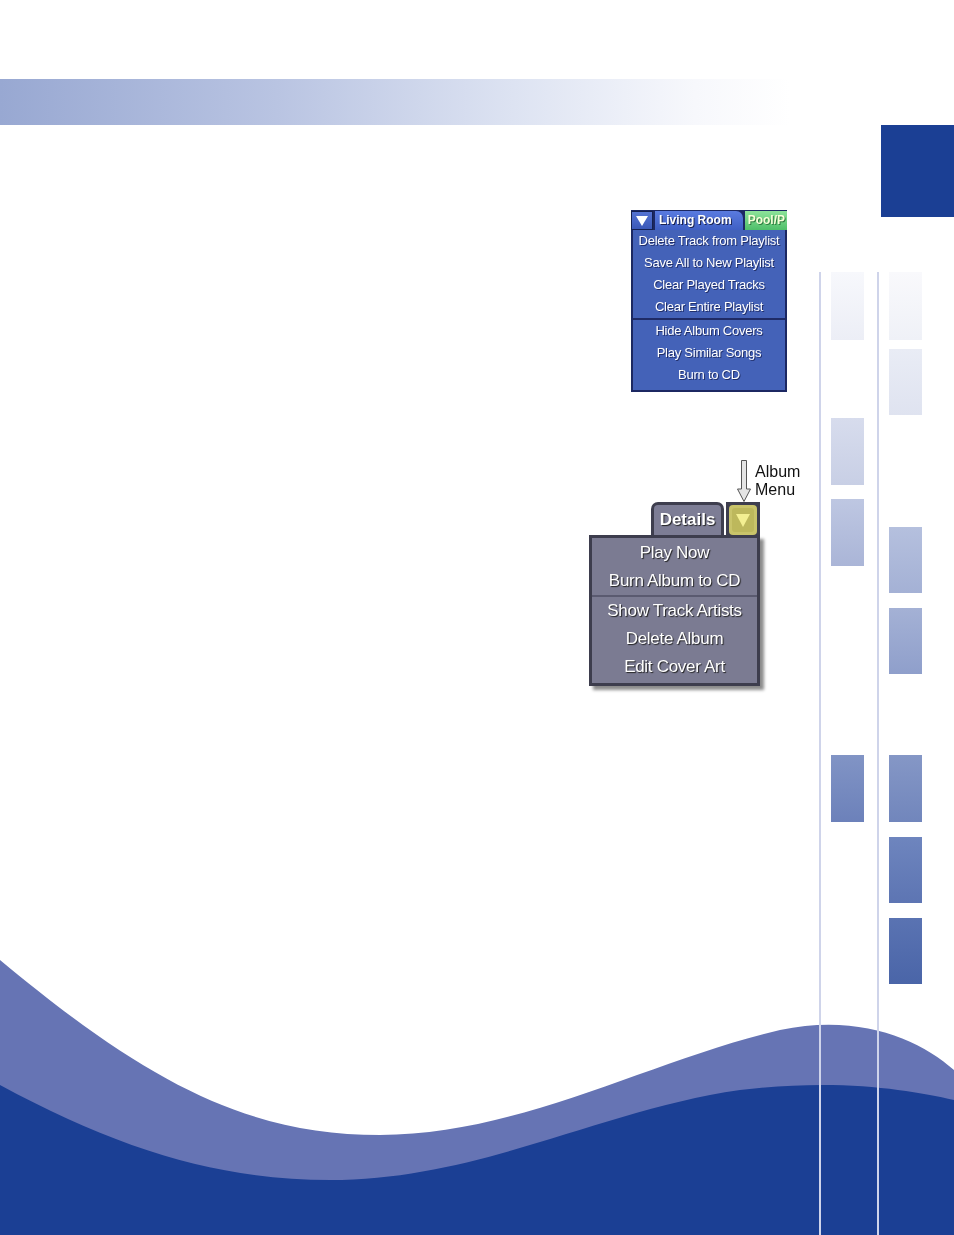 The image size is (954, 1235). I want to click on callout-label: Album Menu, so click(778, 481).